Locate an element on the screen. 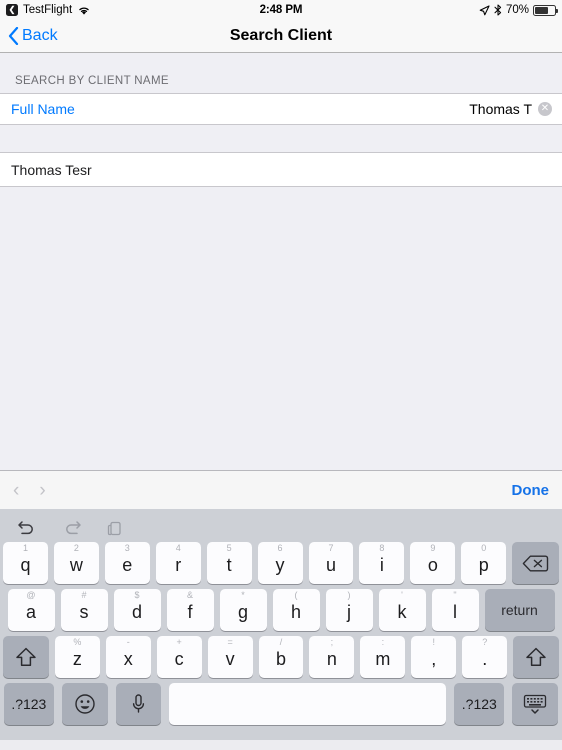  redo-icon is located at coordinates (72, 527).